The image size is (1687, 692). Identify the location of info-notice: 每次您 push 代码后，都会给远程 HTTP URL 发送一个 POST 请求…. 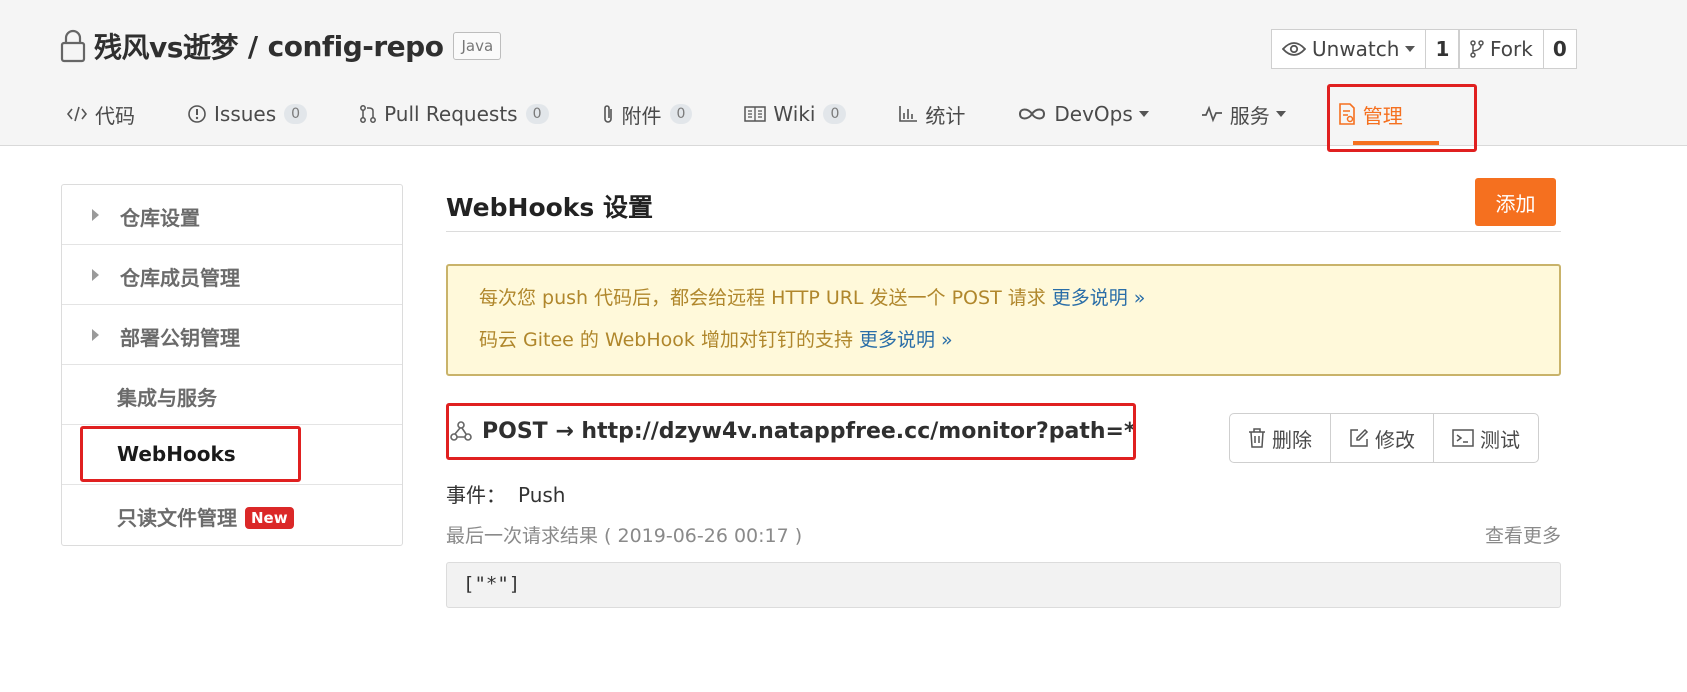
(1003, 320).